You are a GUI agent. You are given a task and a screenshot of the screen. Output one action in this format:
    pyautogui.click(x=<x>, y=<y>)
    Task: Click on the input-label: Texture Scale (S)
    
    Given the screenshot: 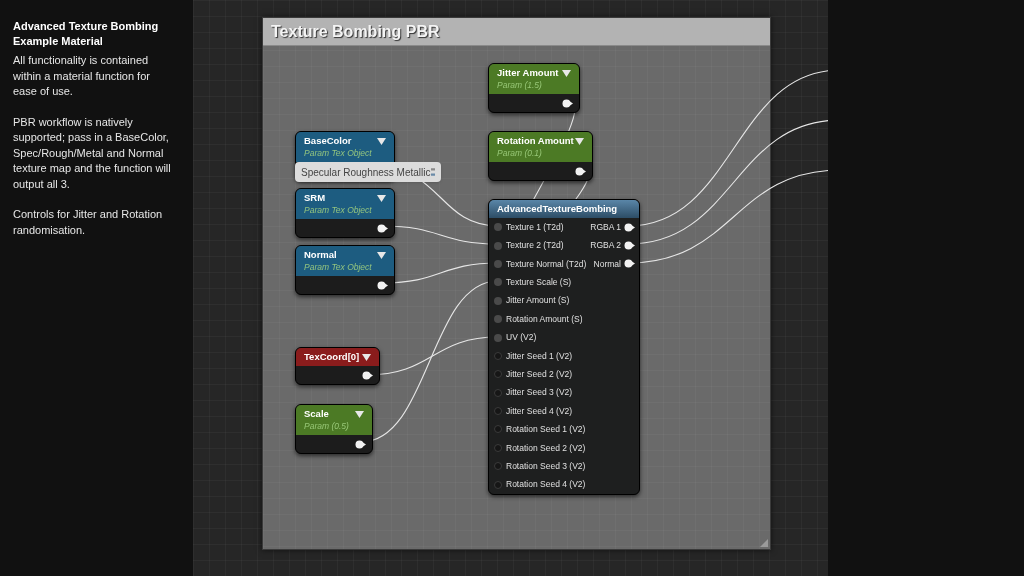 What is the action you would take?
    pyautogui.click(x=539, y=282)
    